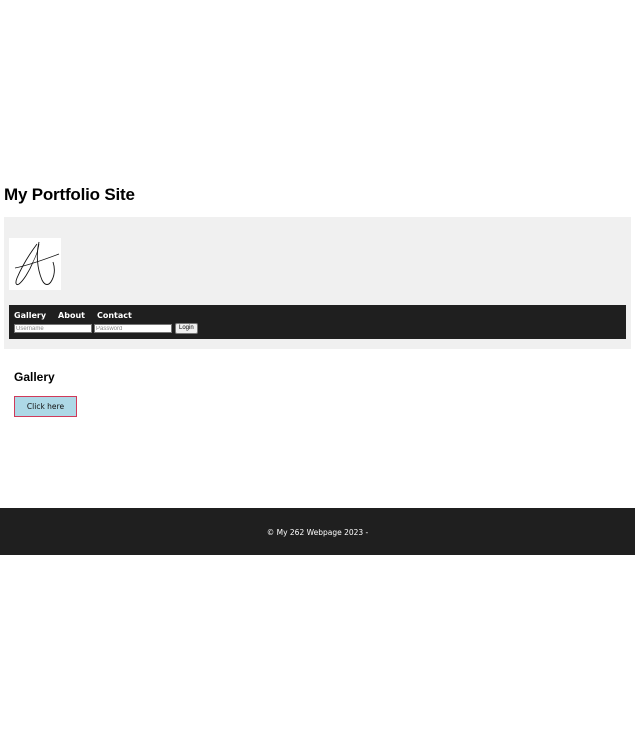 Image resolution: width=635 pixels, height=730 pixels. I want to click on section-heading-gallery: Gallery, so click(34, 377).